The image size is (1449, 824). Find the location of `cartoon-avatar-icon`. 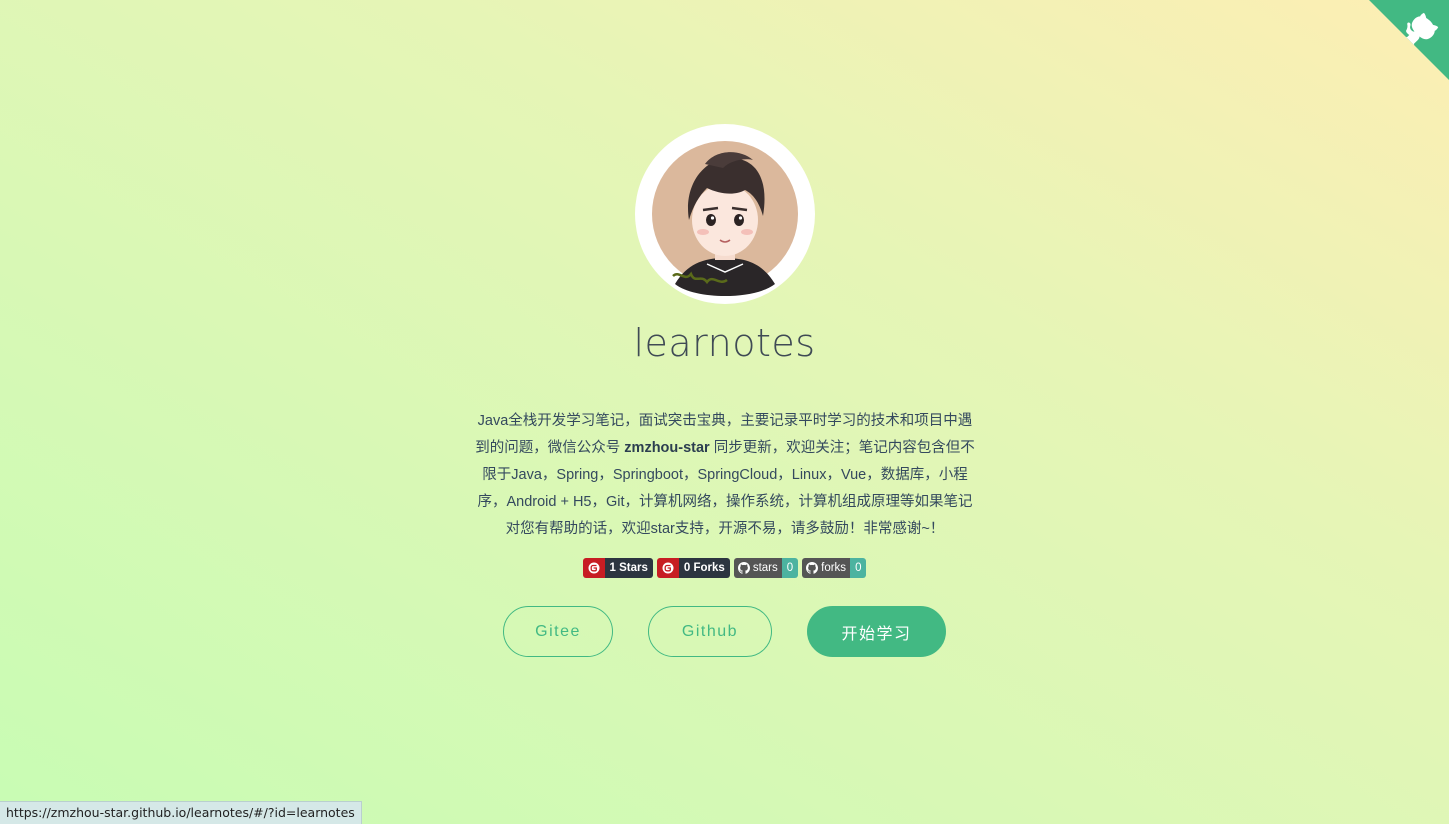

cartoon-avatar-icon is located at coordinates (725, 218).